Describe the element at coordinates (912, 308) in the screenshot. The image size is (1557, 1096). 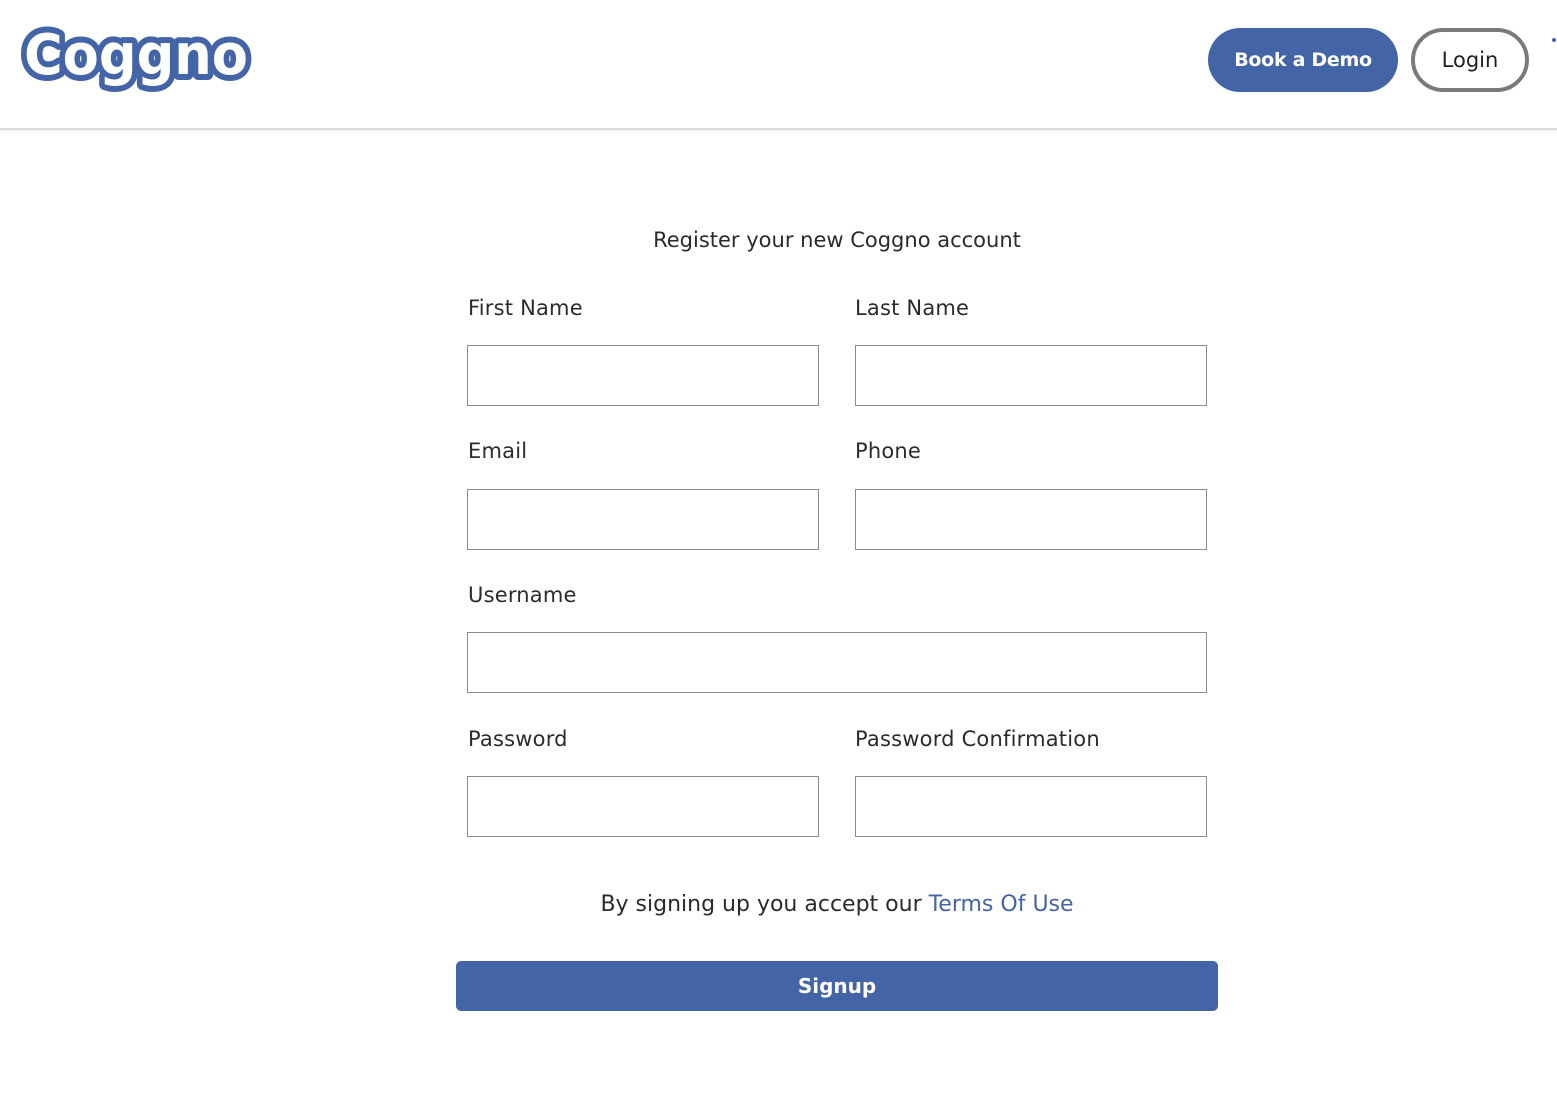
I see `last-name-label: Last Name` at that location.